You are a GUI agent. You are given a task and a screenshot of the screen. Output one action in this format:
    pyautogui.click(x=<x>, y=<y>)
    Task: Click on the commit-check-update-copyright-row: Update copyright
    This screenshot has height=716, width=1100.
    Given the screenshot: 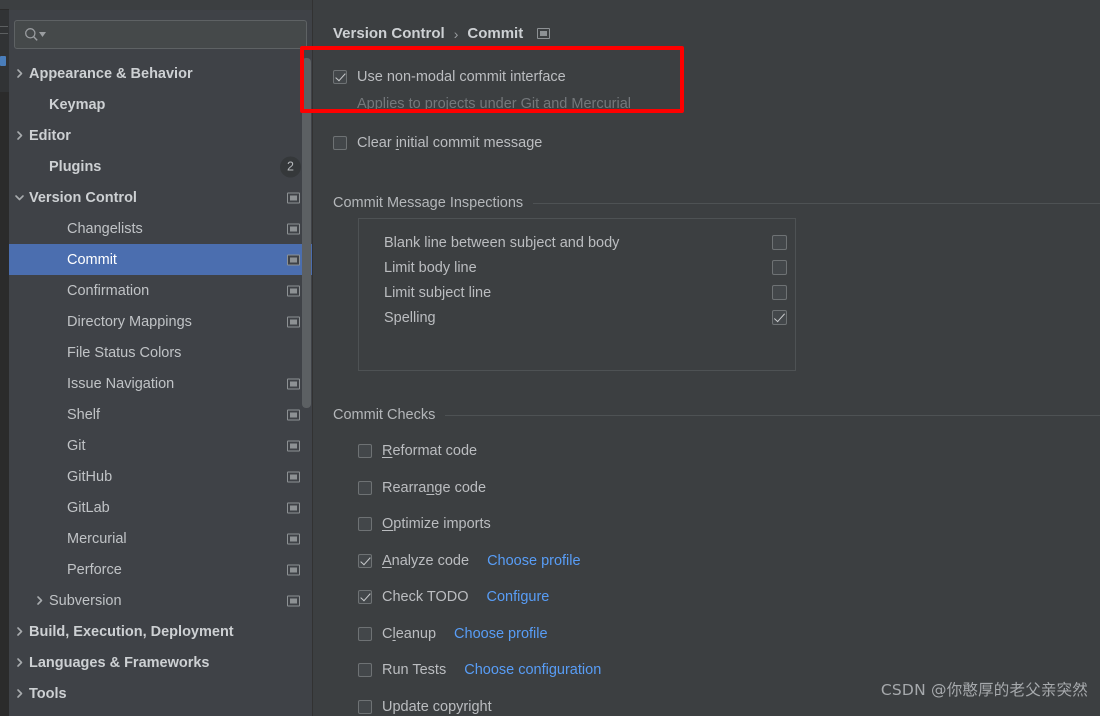 What is the action you would take?
    pyautogui.click(x=425, y=707)
    